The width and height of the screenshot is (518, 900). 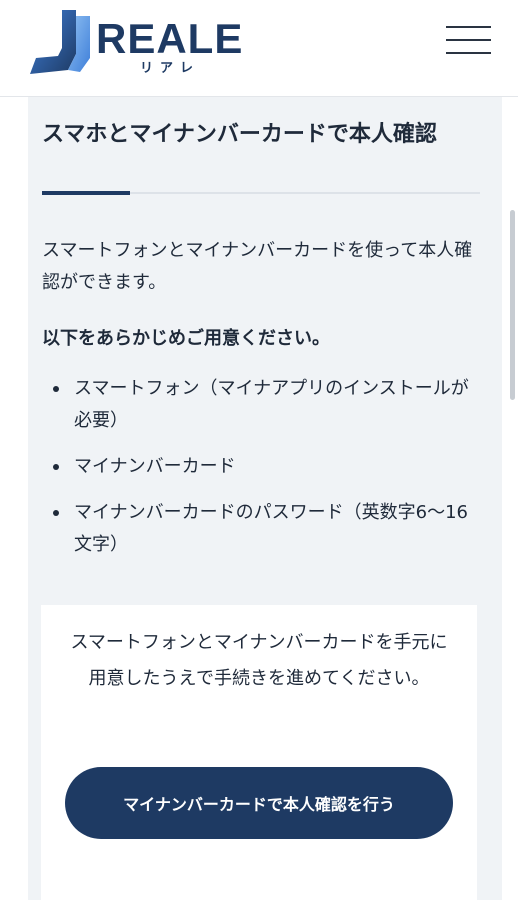 I want to click on verify-with-mynumber-button: マイナンバーカードで本人確認を行う, so click(x=259, y=803).